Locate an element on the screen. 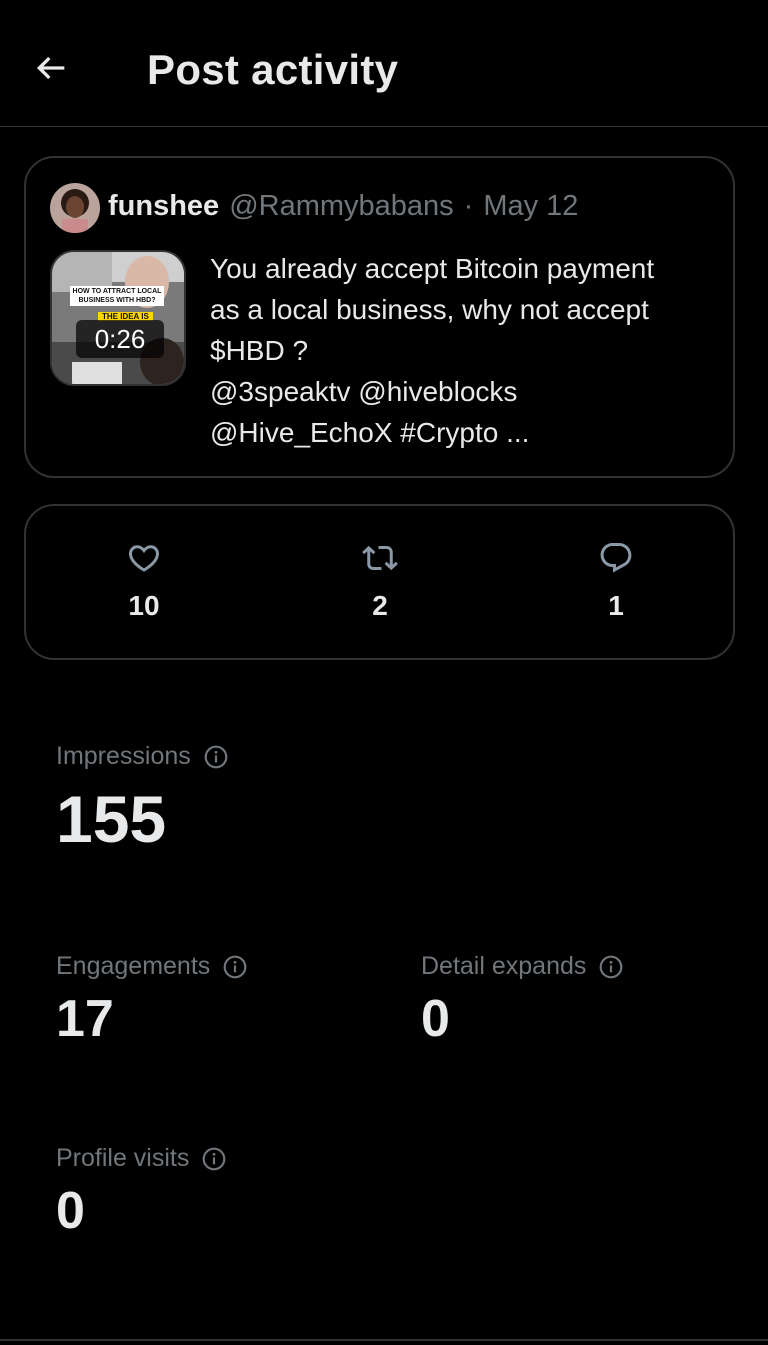  impressions-metric: Impressions 155 is located at coordinates (142, 800).